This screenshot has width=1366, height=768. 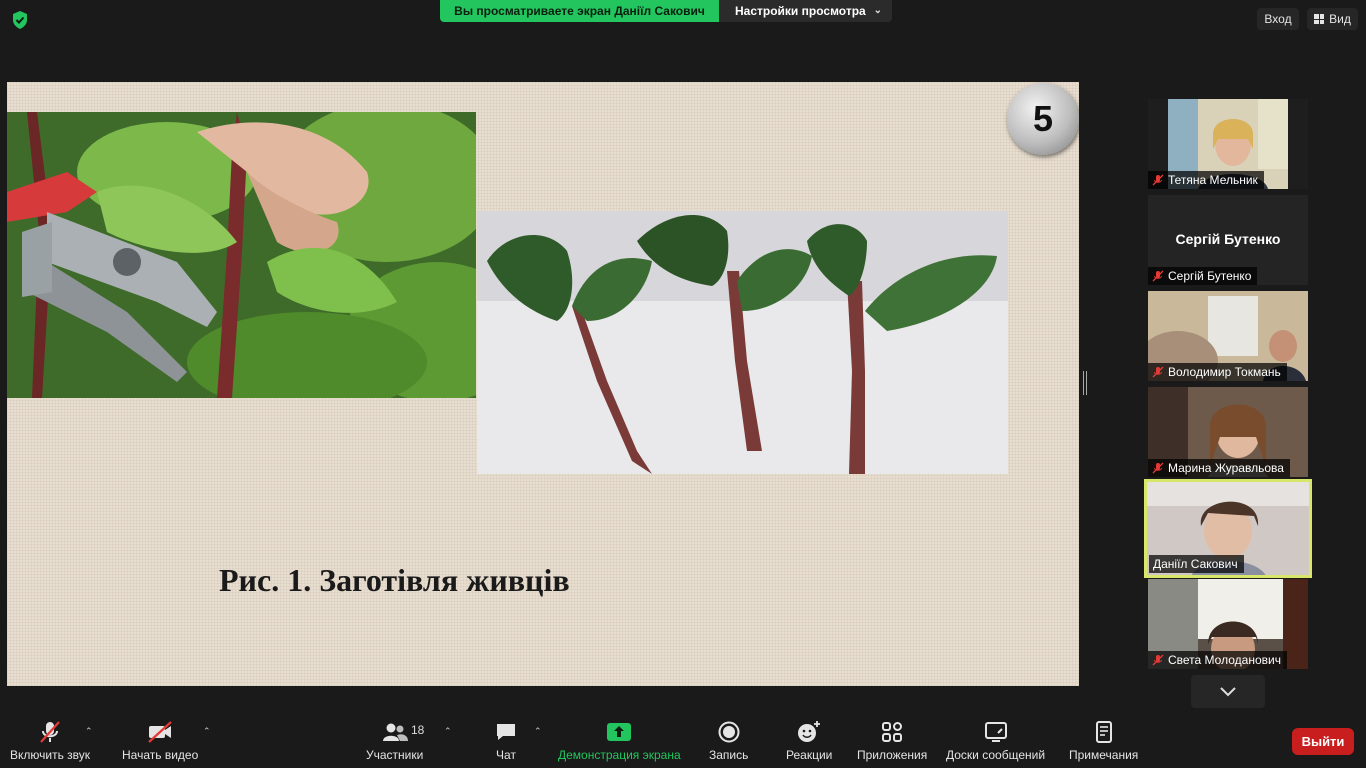 I want to click on chat-label: Чат, so click(x=506, y=755).